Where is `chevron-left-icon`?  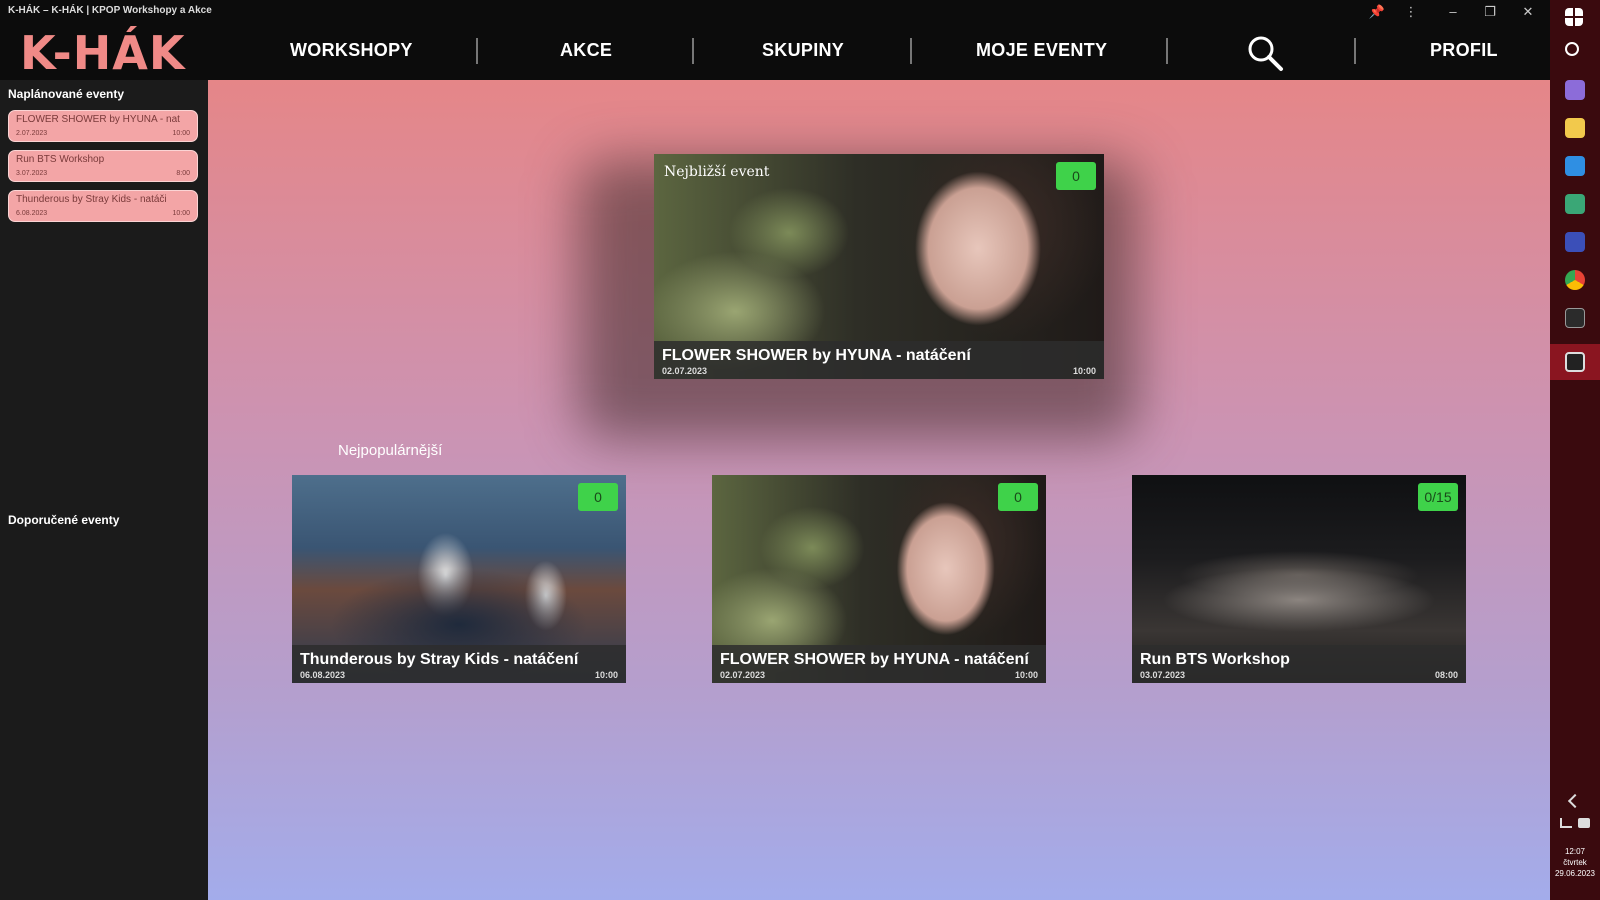
chevron-left-icon is located at coordinates (1575, 801).